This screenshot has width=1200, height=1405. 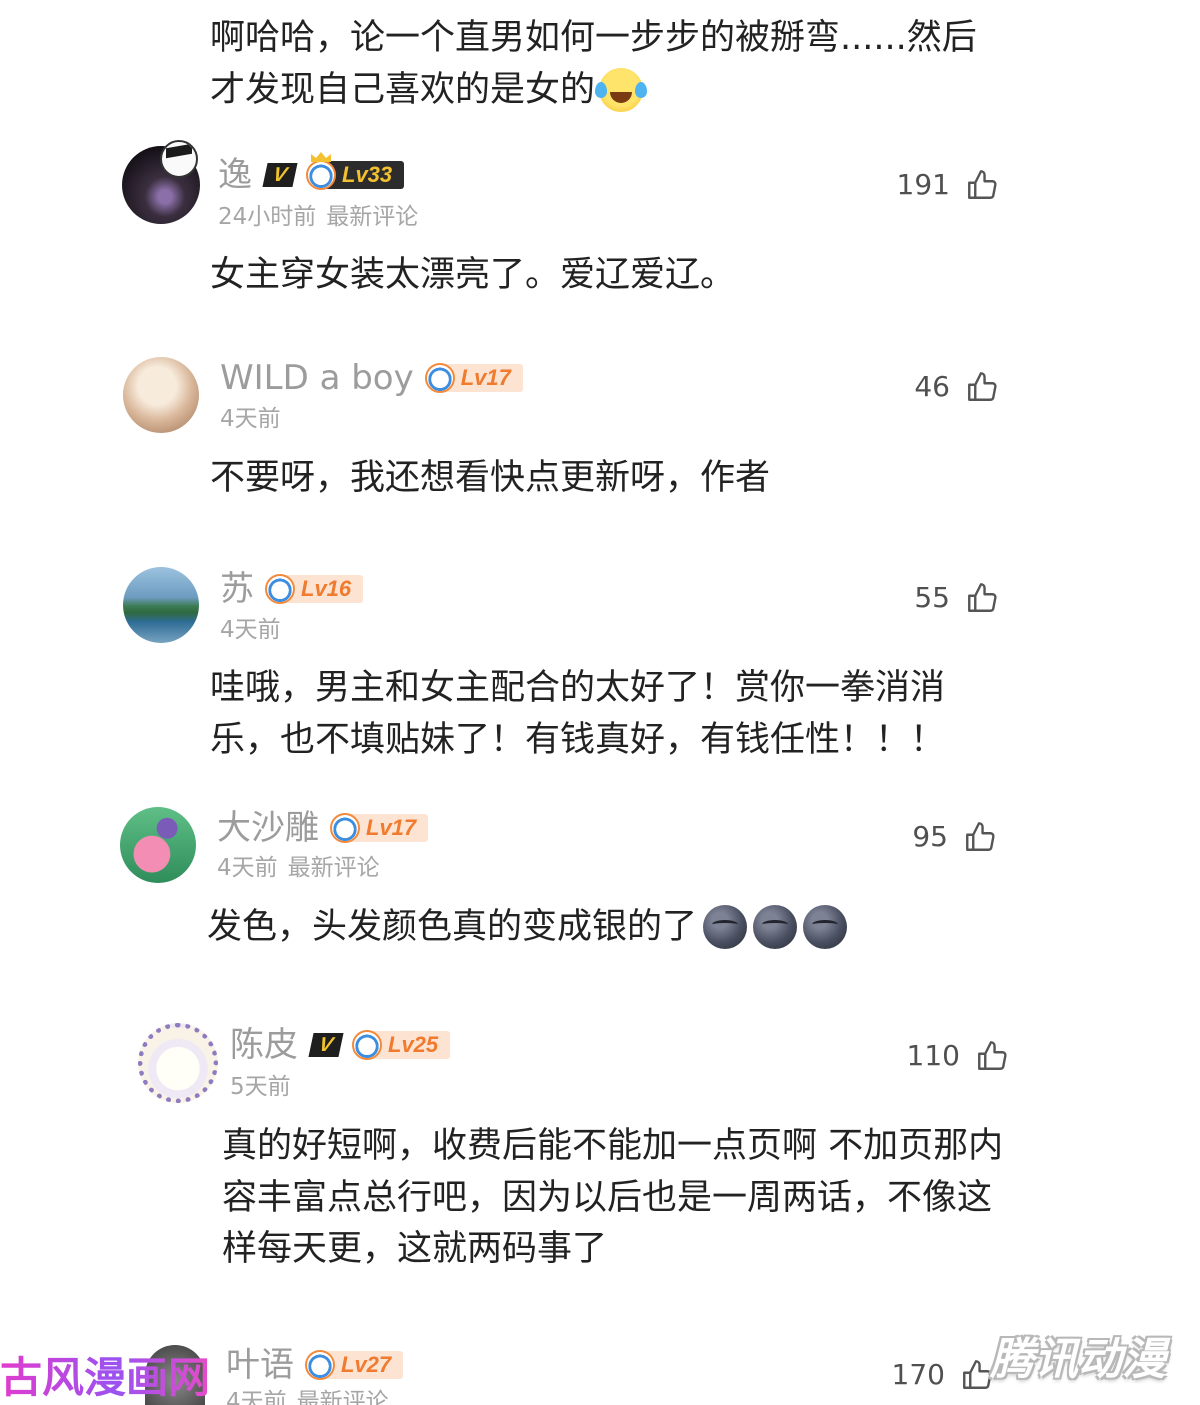 I want to click on name-row: 苏 Lv16, so click(x=292, y=589).